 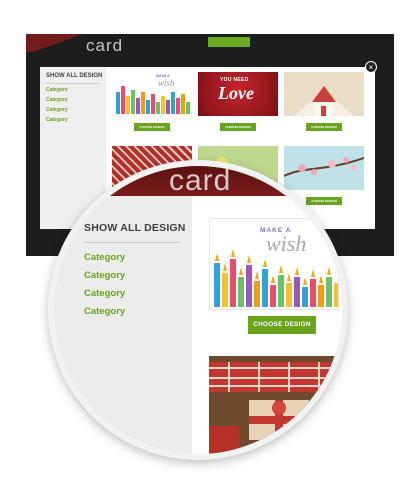 What do you see at coordinates (166, 83) in the screenshot?
I see `thumb-card-text-2: wish` at bounding box center [166, 83].